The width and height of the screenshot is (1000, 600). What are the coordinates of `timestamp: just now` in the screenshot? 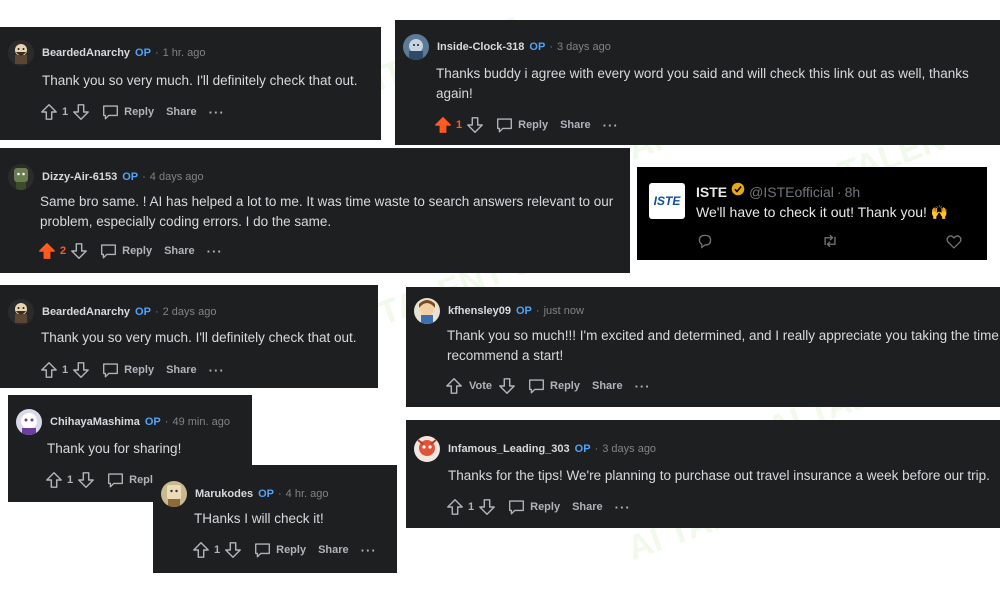 It's located at (564, 311).